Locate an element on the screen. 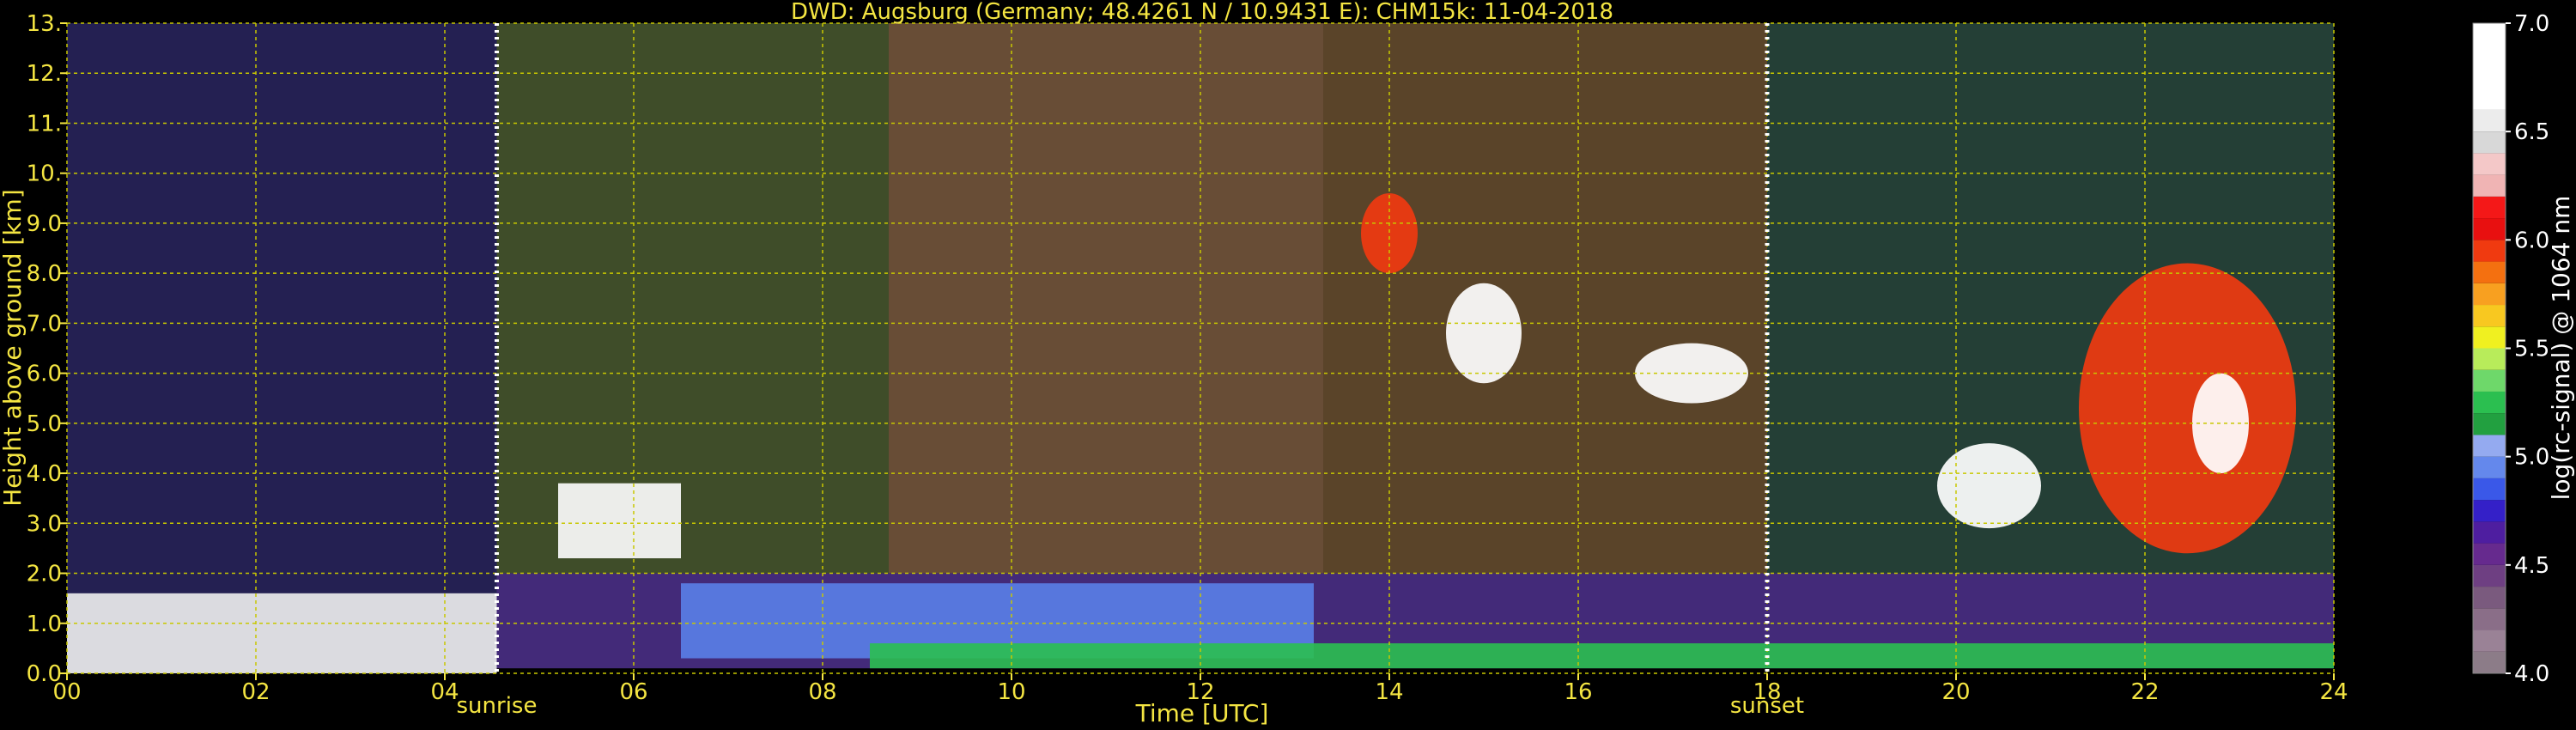 This screenshot has height=730, width=2576. colorbar-tick-label: 5.0 is located at coordinates (2531, 458).